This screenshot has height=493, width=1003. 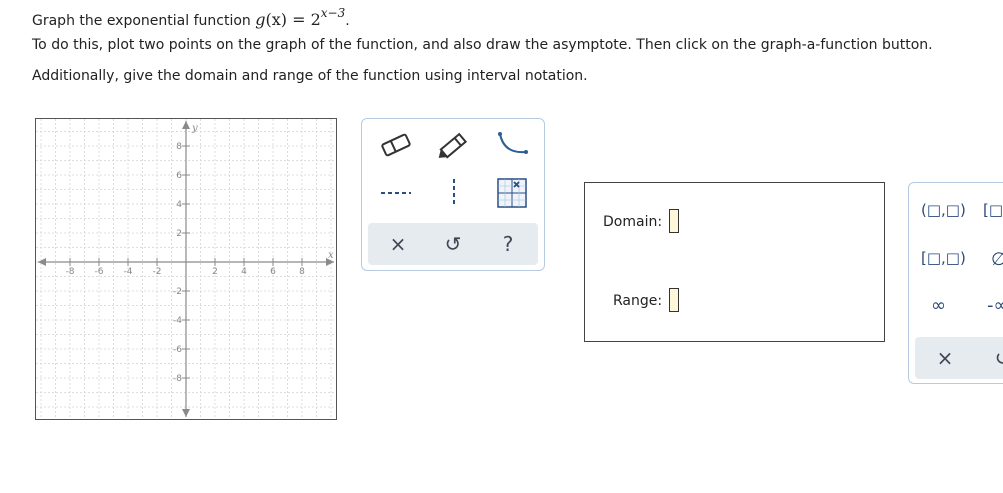 What do you see at coordinates (943, 210) in the screenshot?
I see `open-open-interval-button: (□,□)` at bounding box center [943, 210].